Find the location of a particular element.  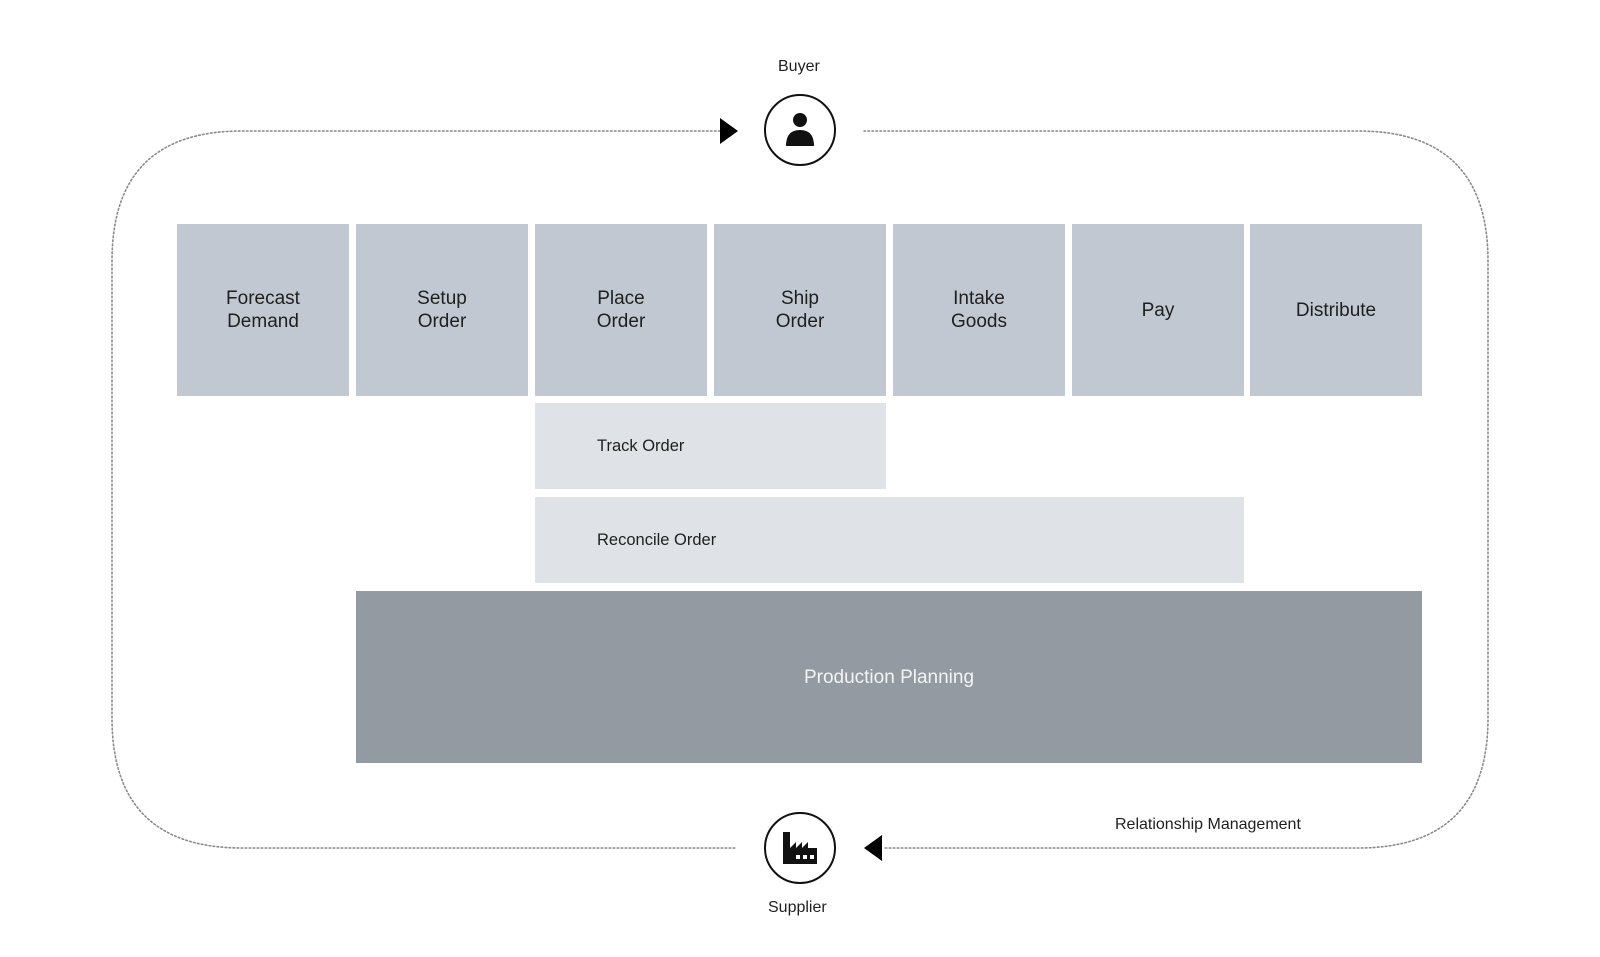

arrow-to-buyer-icon is located at coordinates (729, 131).